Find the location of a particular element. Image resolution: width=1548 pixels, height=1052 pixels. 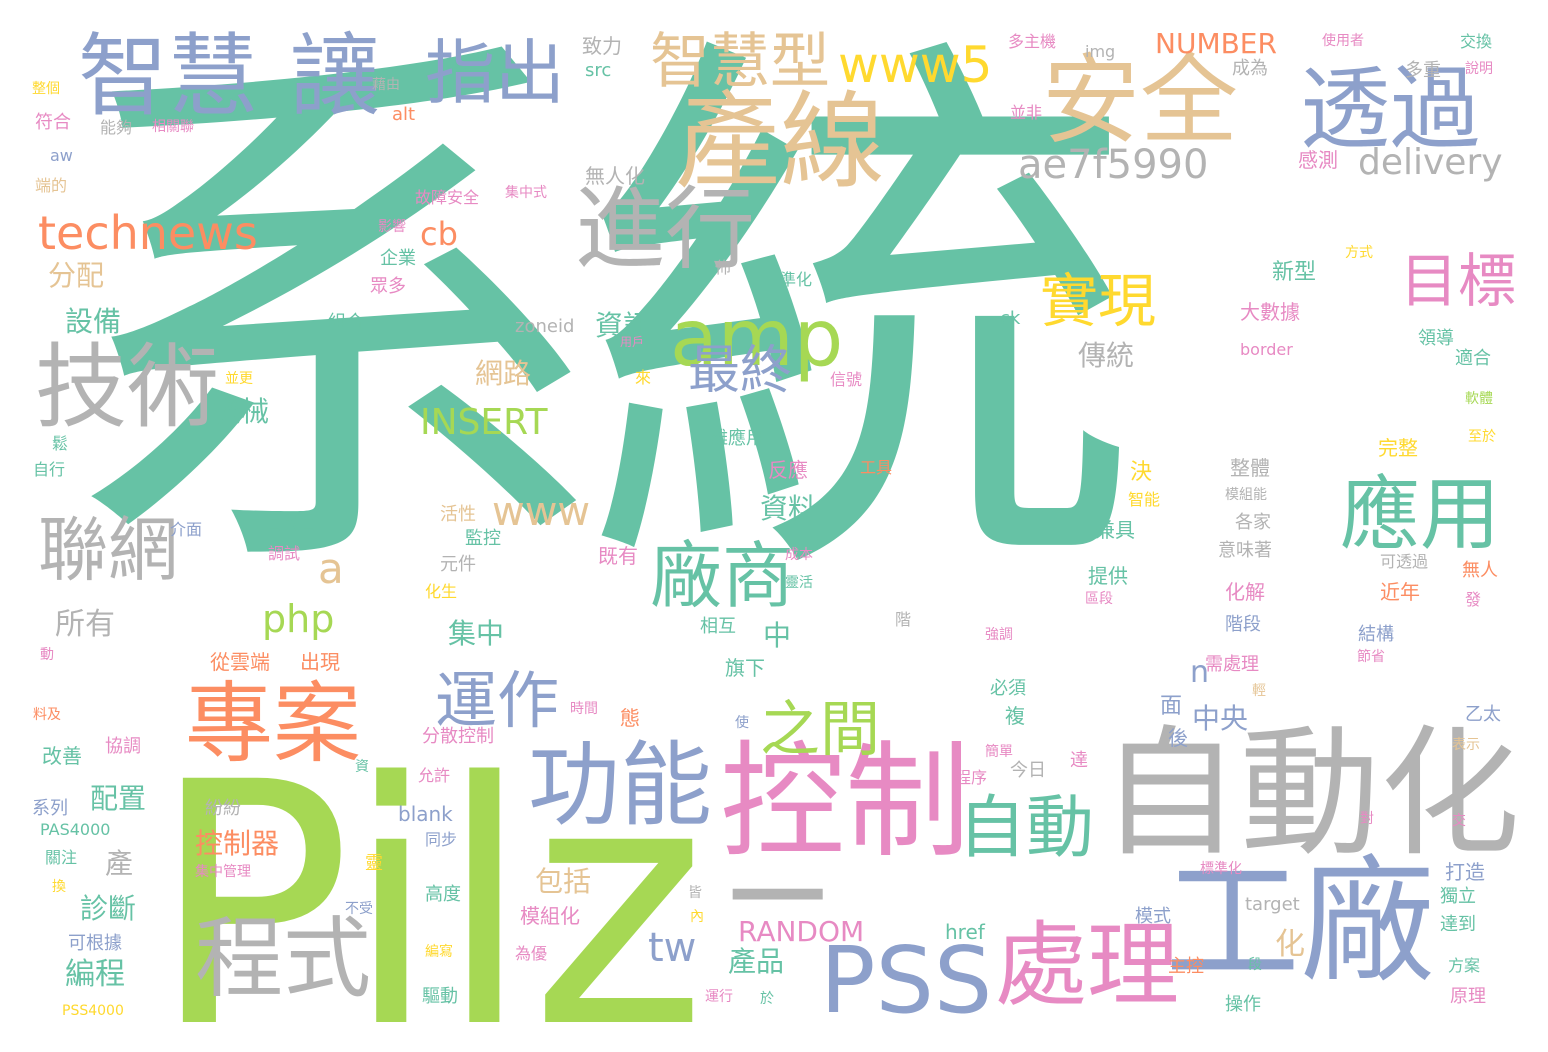

cloud-word: 專案 is located at coordinates (273, 723).